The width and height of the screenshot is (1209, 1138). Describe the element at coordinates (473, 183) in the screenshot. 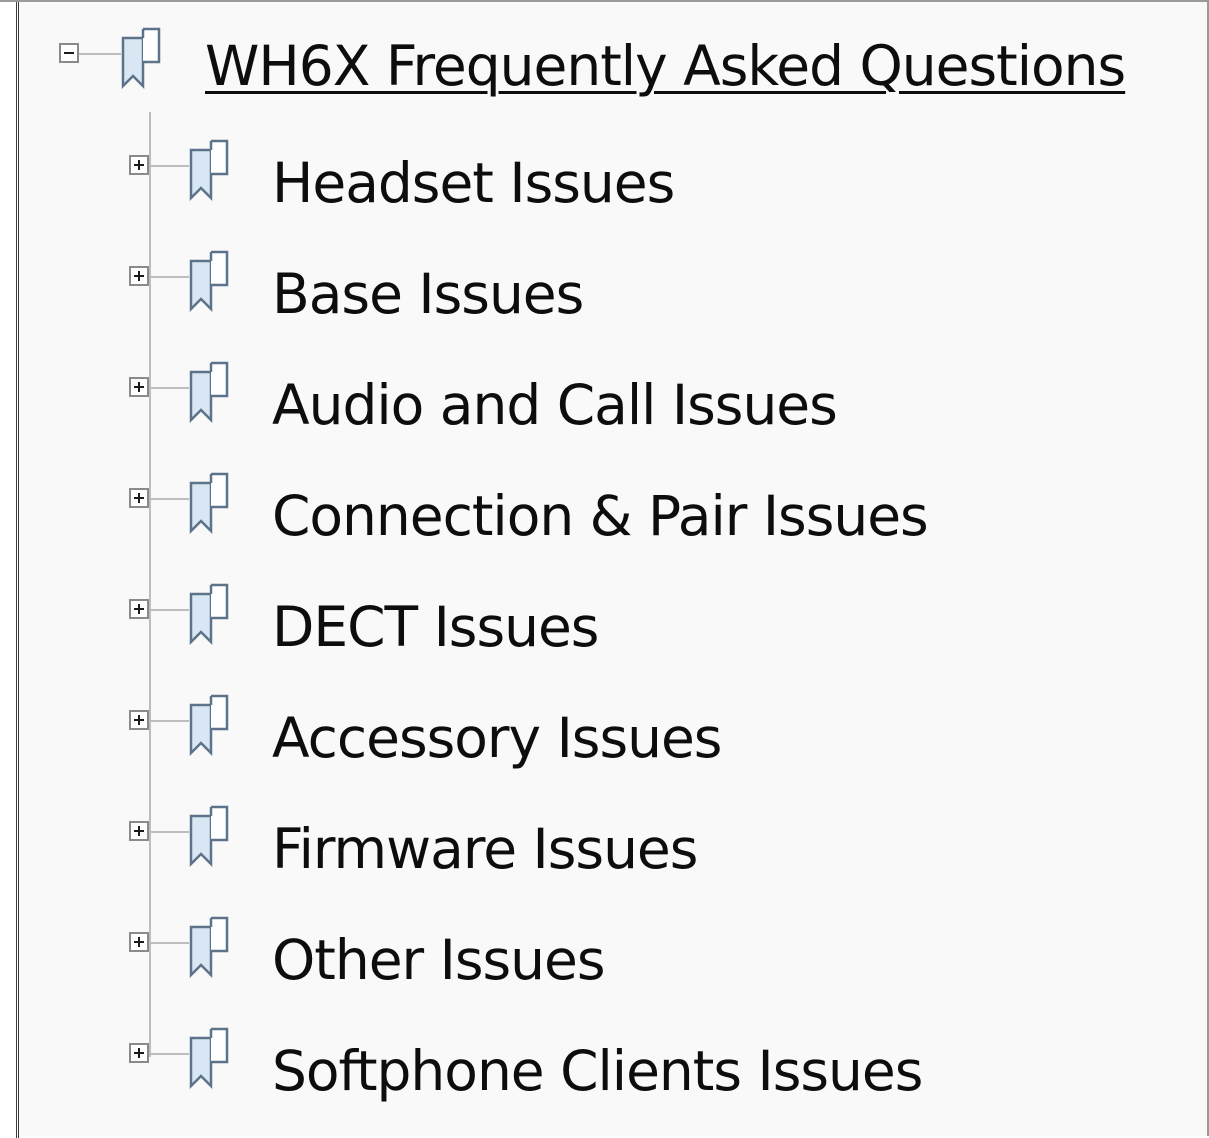

I see `tree-node-label: Headset Issues` at that location.